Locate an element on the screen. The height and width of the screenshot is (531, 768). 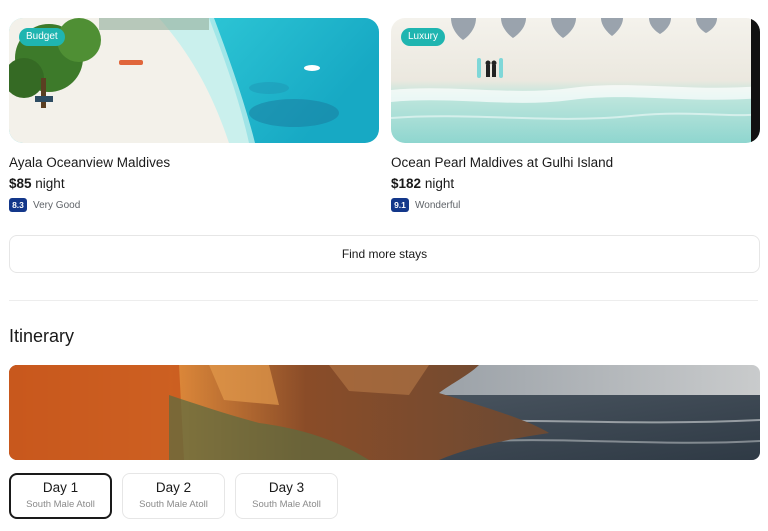
rating-label: Very Good is located at coordinates (57, 205).